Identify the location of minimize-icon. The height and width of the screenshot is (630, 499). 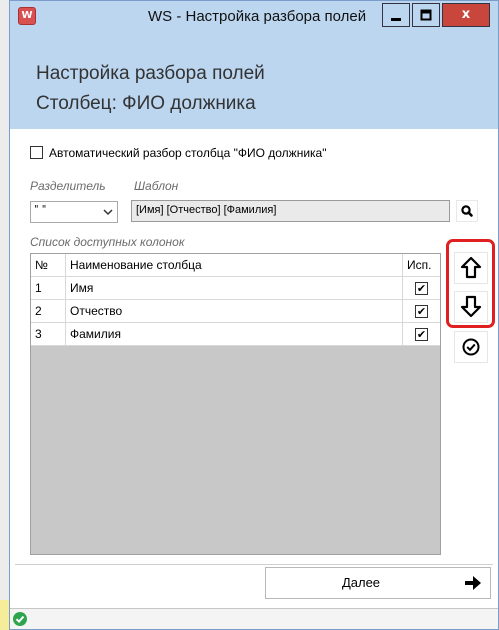
(396, 19).